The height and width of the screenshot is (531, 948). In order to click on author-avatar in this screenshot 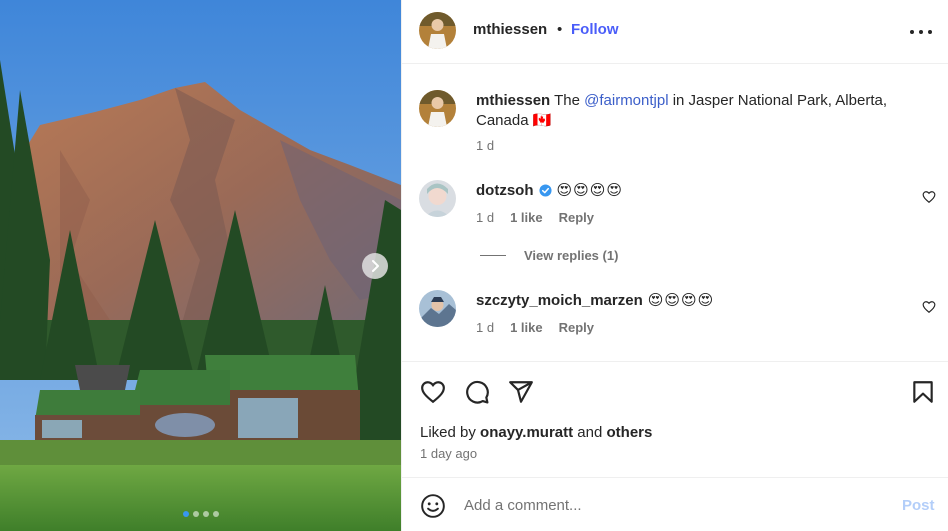, I will do `click(437, 30)`.